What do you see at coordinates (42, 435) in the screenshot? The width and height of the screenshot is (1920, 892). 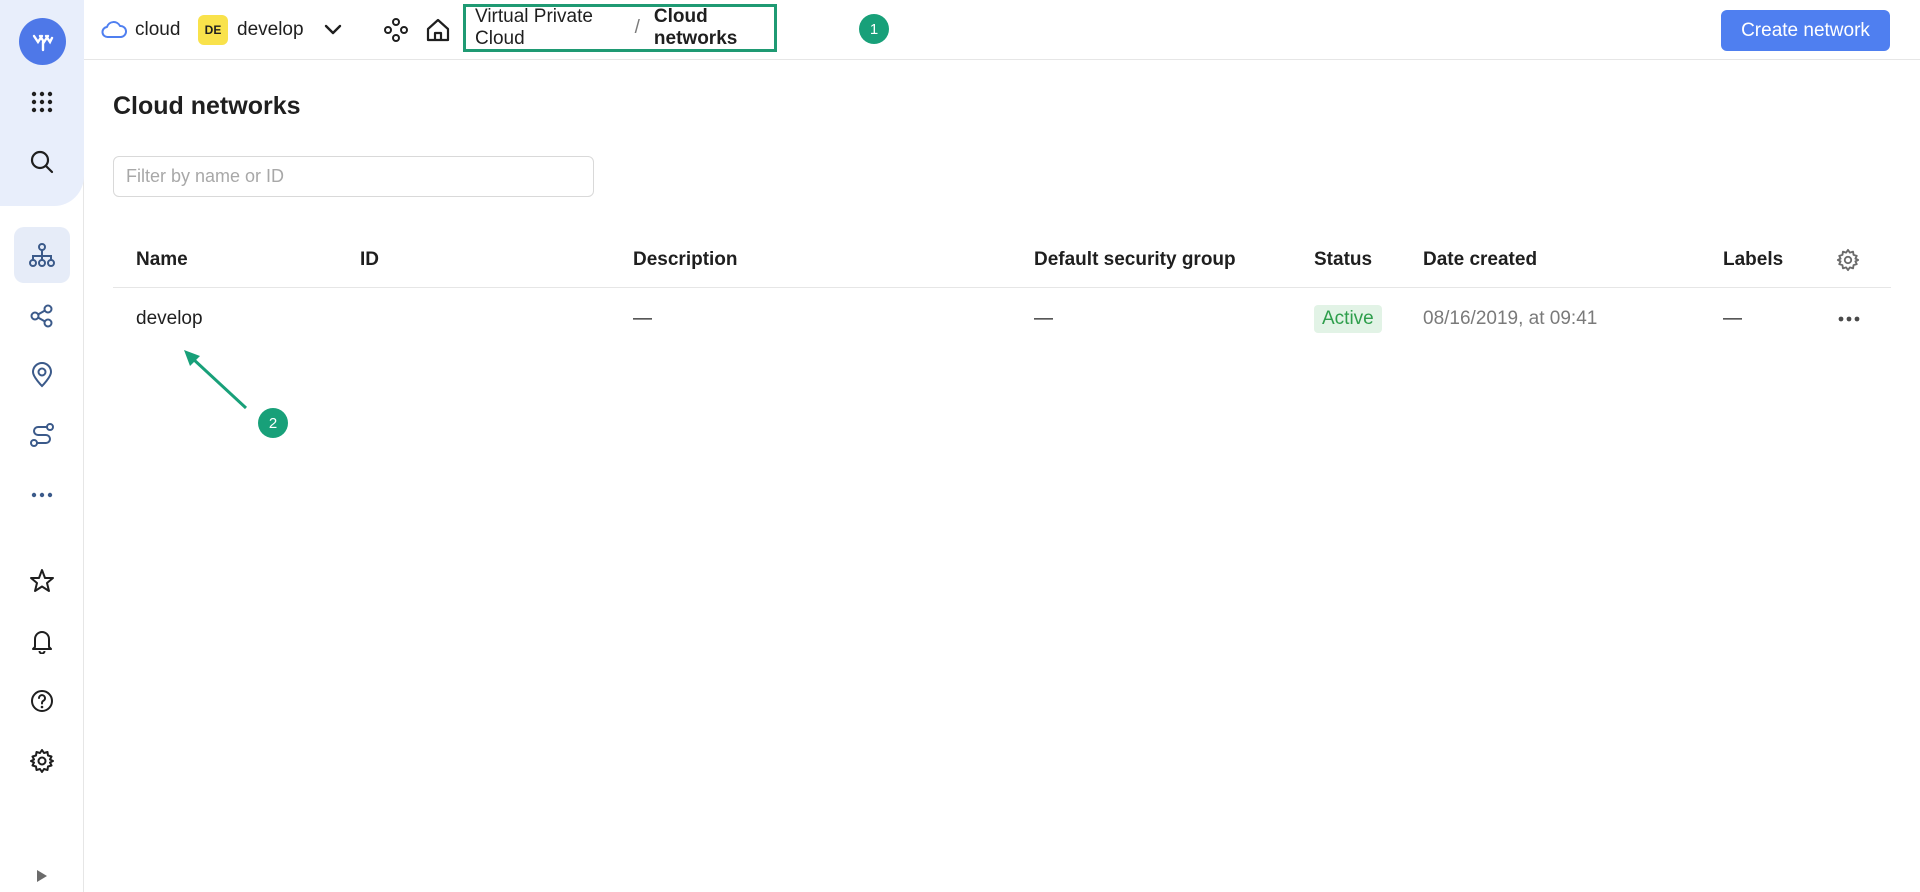 I see `route-icon` at bounding box center [42, 435].